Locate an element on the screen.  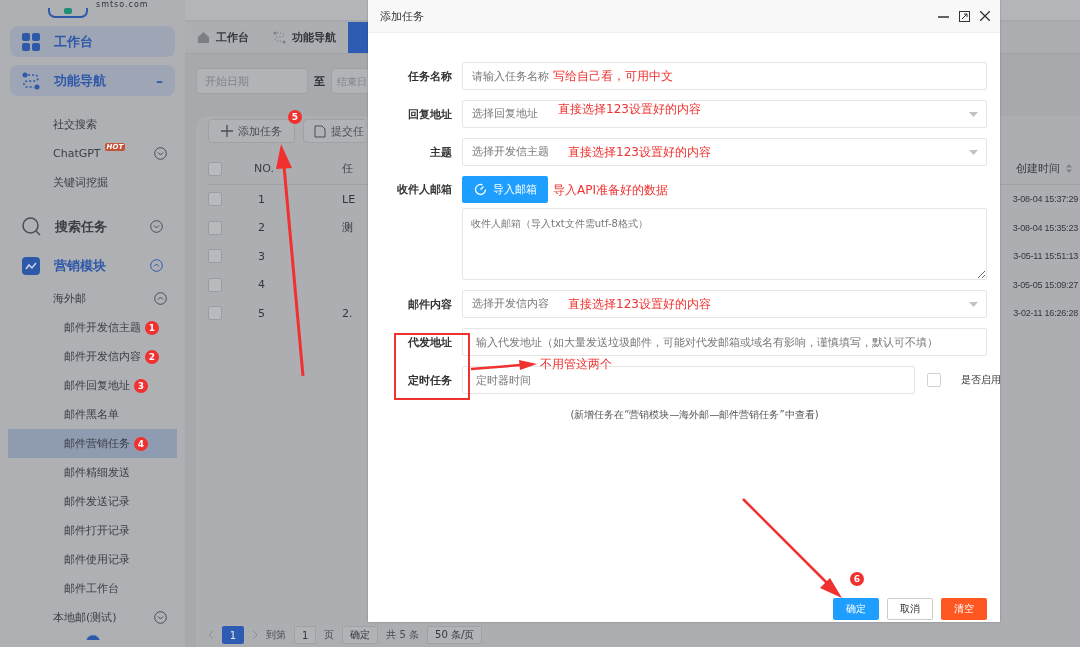
table-cell: 3-05-05 15:09:27 is located at coordinates (1045, 284).